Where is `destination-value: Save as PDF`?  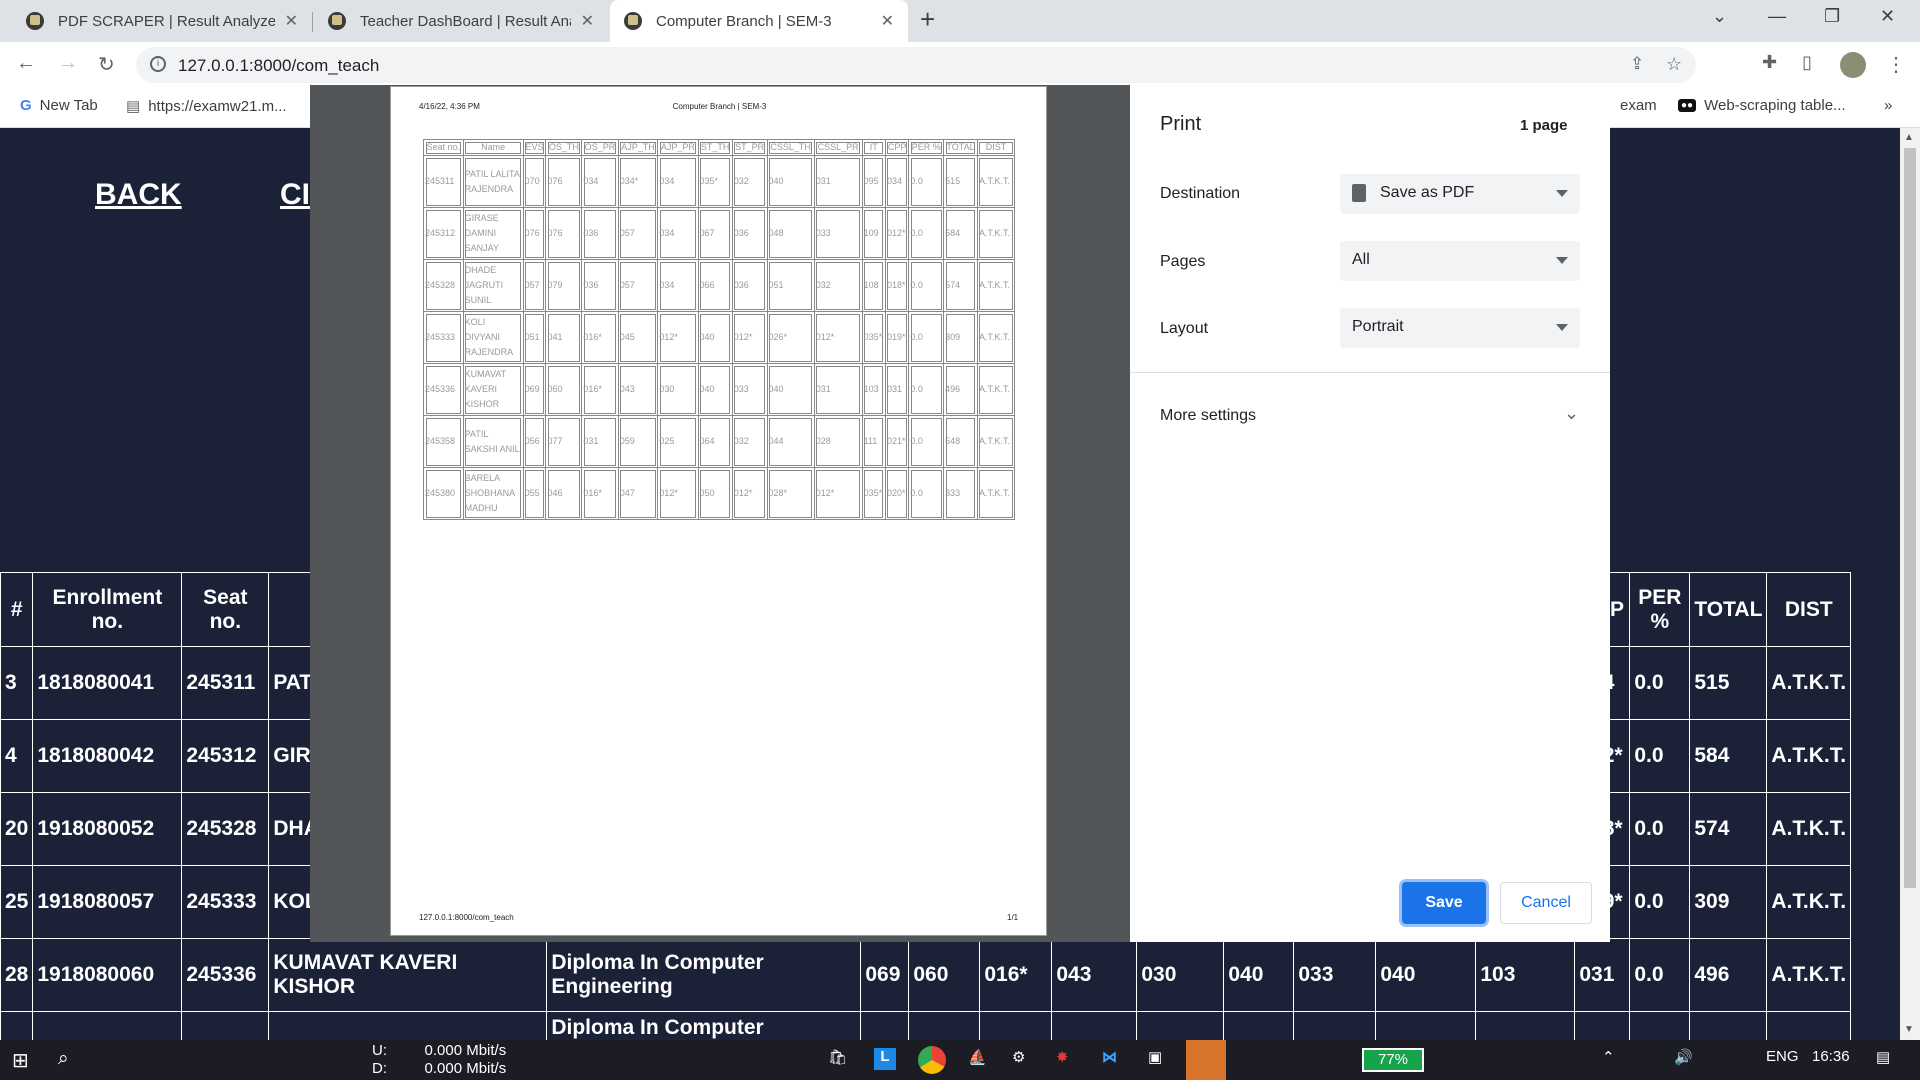
destination-value: Save as PDF is located at coordinates (1427, 192).